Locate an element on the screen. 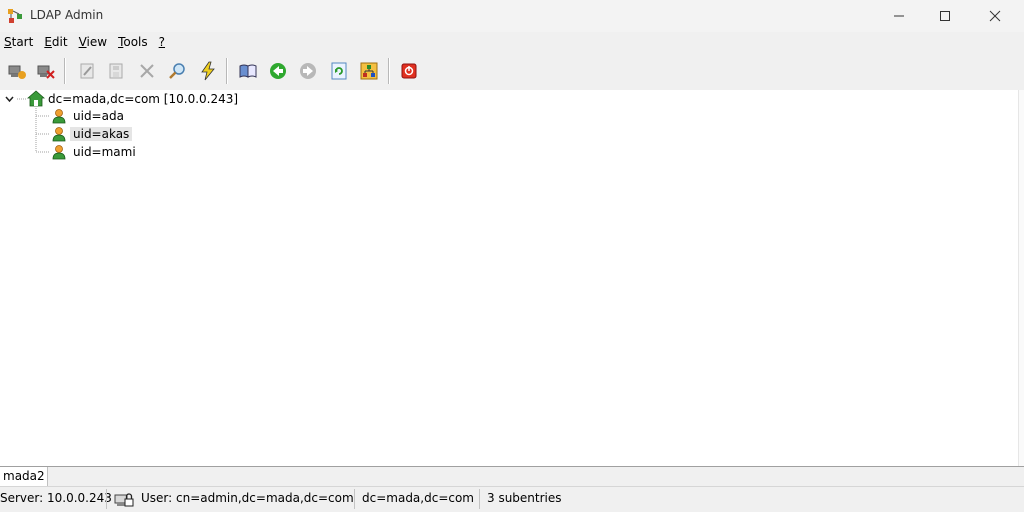  menu-start-accel: S is located at coordinates (8, 42).